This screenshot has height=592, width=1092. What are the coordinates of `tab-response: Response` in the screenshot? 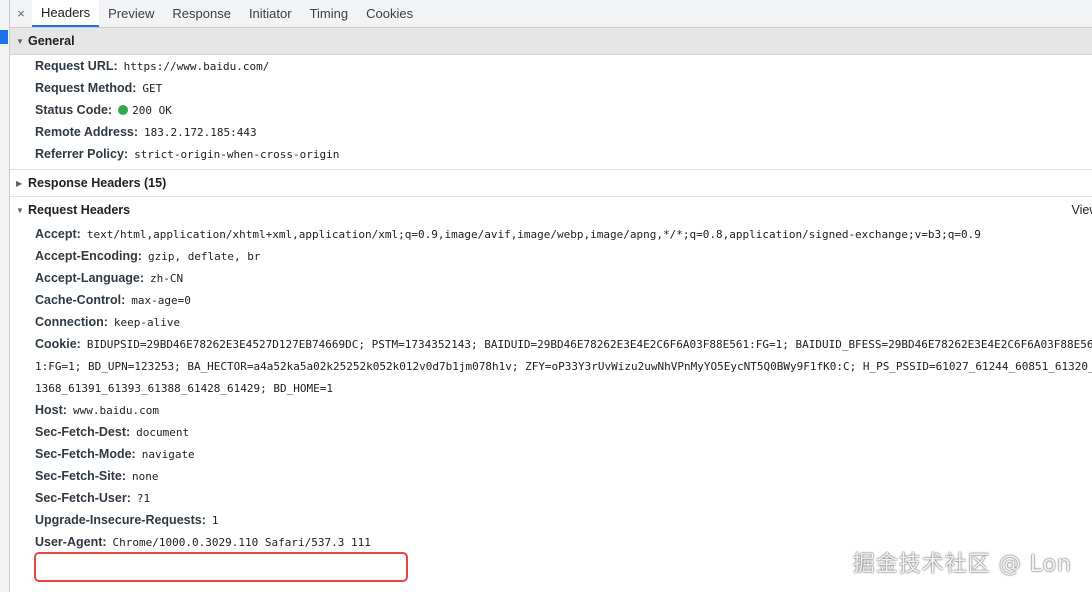 It's located at (201, 13).